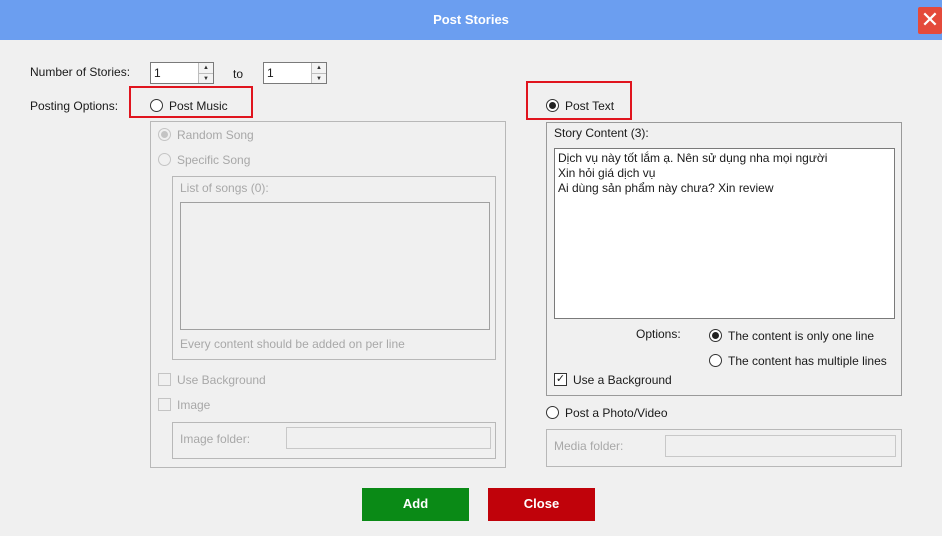  I want to click on text-use-background-label: Use a Background, so click(622, 380).